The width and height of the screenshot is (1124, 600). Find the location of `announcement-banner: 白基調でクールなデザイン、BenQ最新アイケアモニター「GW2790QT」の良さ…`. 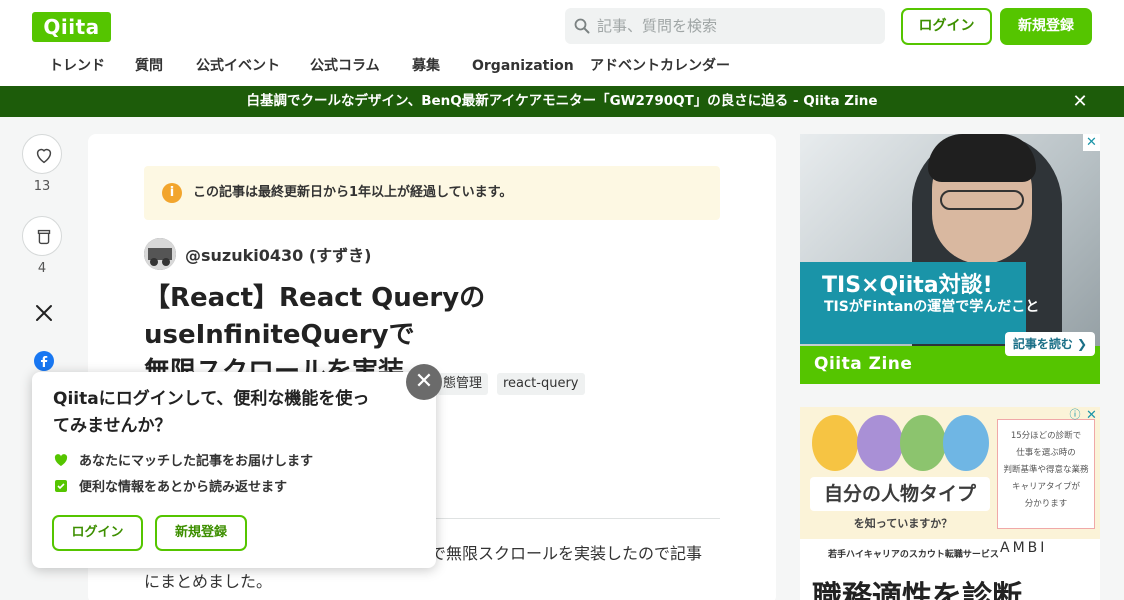

announcement-banner: 白基調でクールなデザイン、BenQ最新アイケアモニター「GW2790QT」の良さ… is located at coordinates (562, 101).